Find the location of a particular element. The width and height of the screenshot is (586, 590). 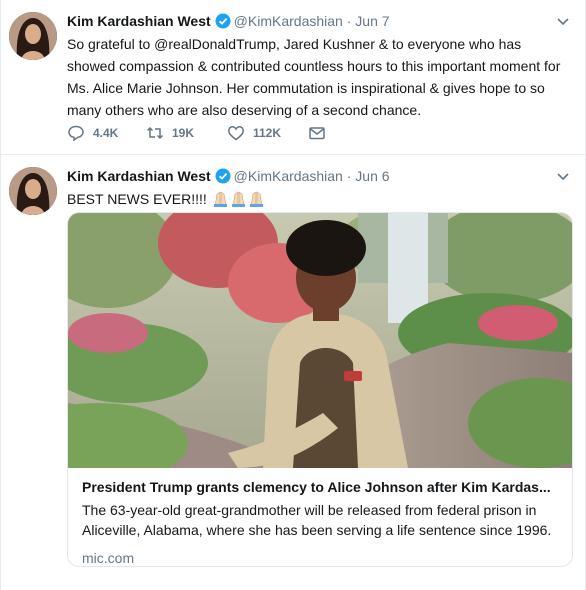

retweet-button: 19K is located at coordinates (170, 133).